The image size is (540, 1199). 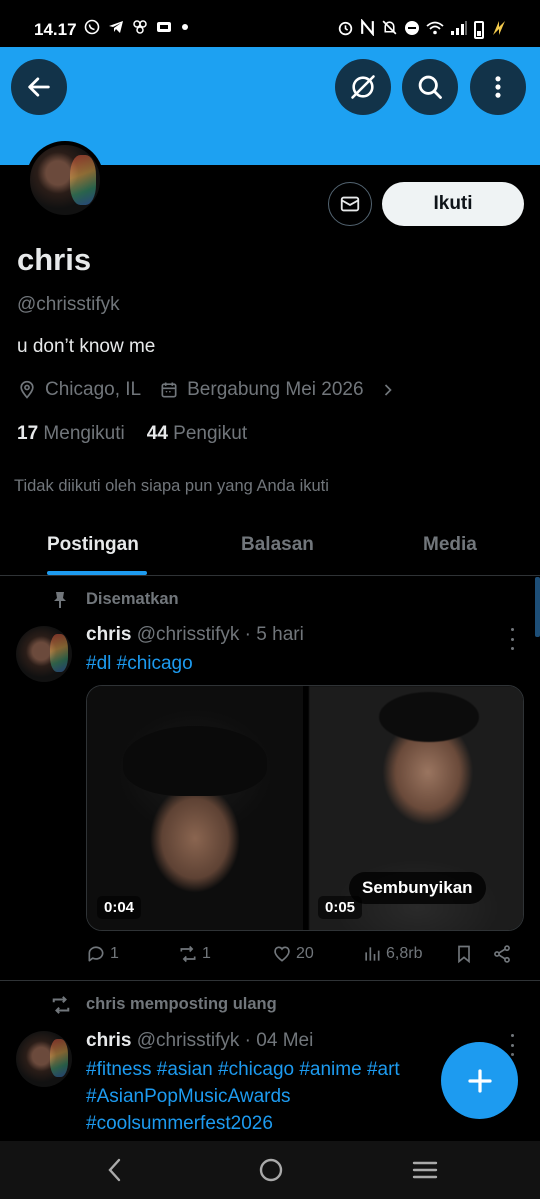 I want to click on followers-link: 44 Pengikut, so click(x=197, y=434).